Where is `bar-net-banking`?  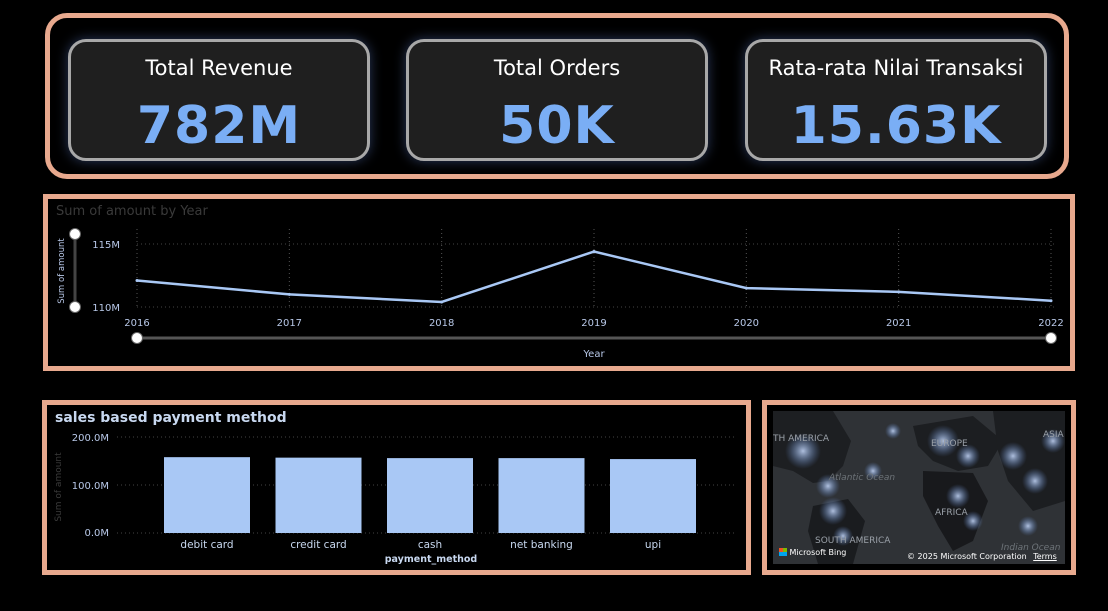
bar-net-banking is located at coordinates (541, 495).